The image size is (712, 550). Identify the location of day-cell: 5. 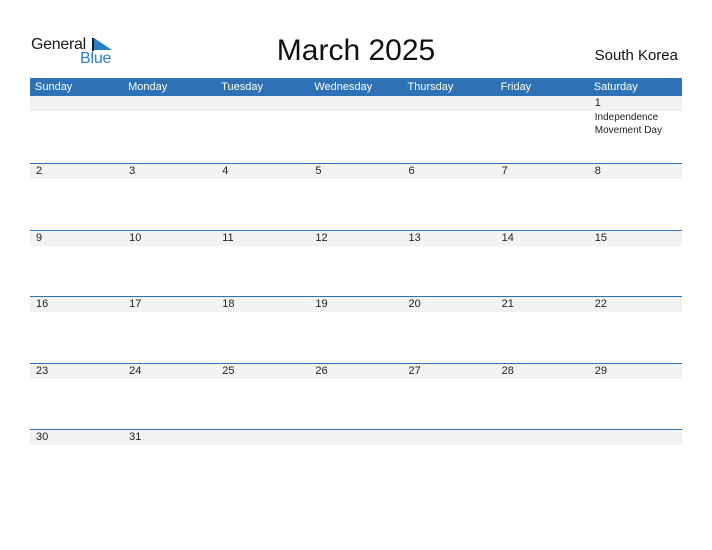
(355, 171).